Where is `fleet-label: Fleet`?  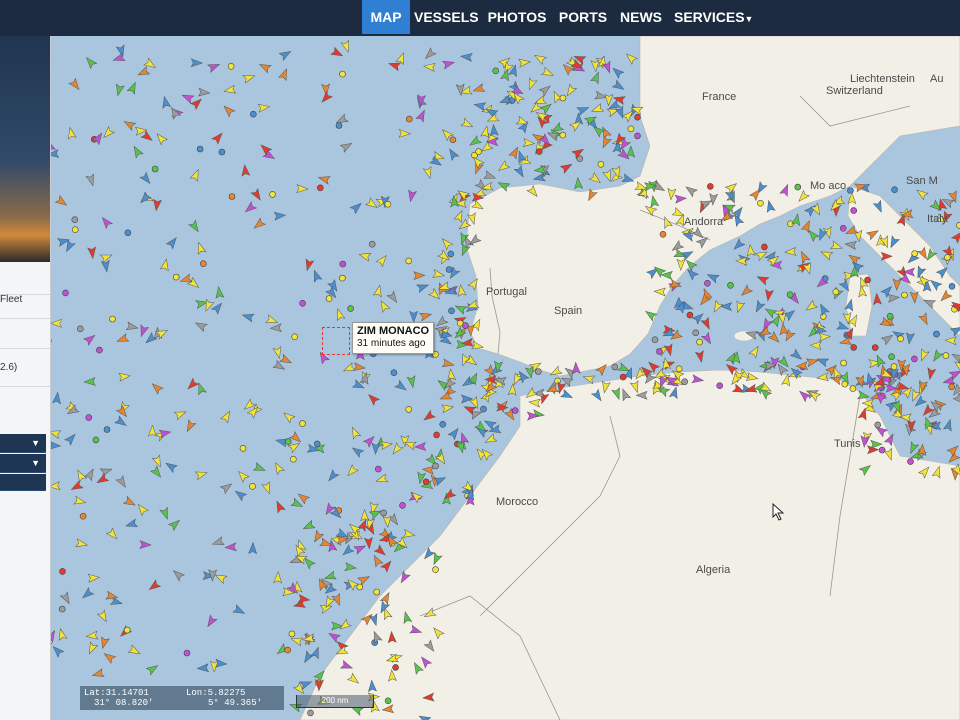 fleet-label: Fleet is located at coordinates (11, 299).